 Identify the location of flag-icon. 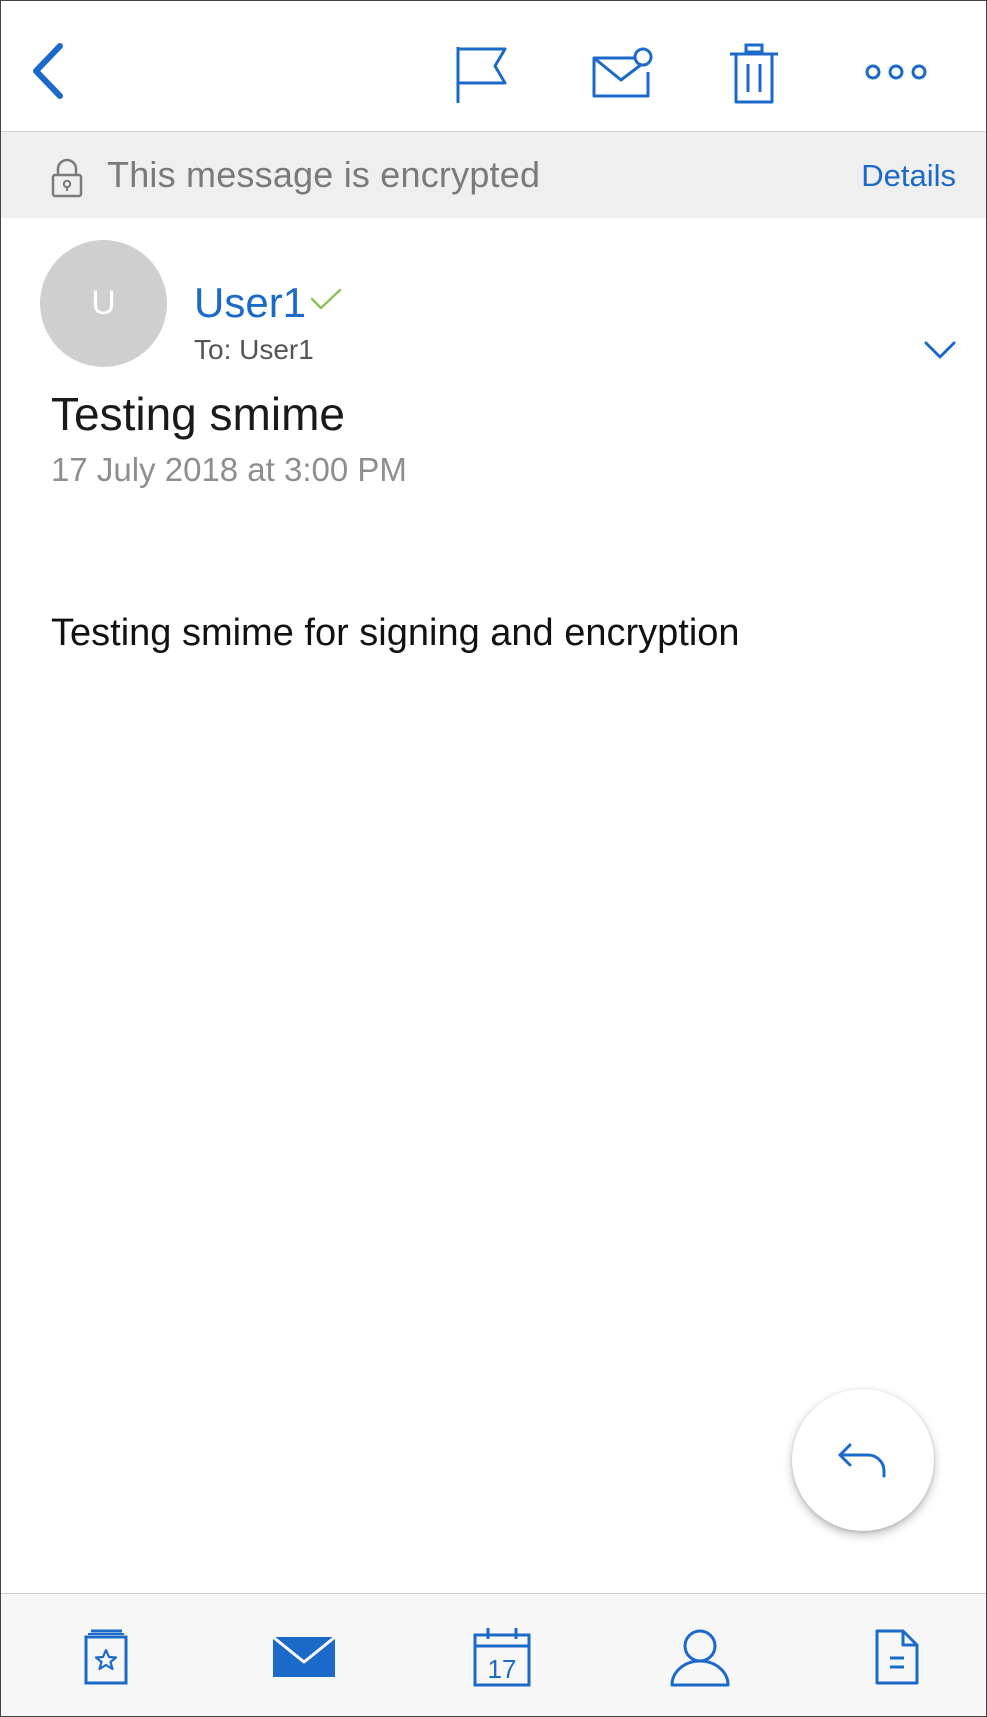
(481, 75).